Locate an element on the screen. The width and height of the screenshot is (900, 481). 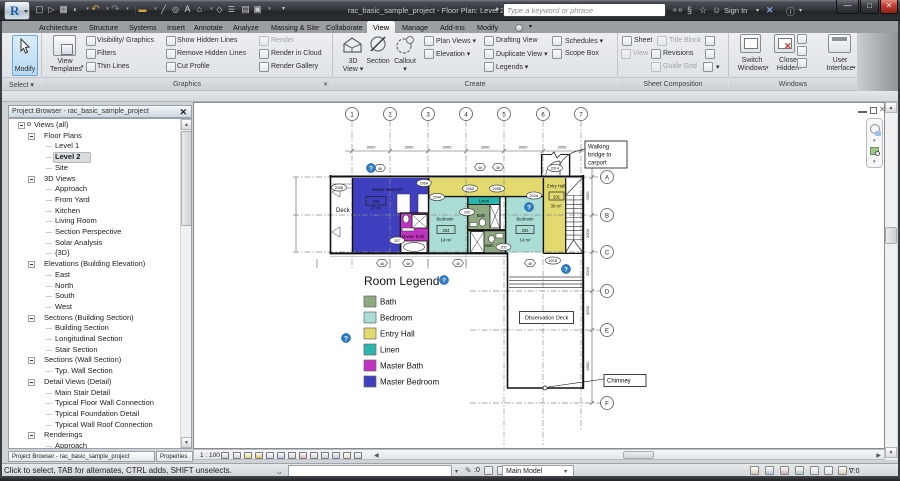
svg-text: 204A is located at coordinates (437, 198).